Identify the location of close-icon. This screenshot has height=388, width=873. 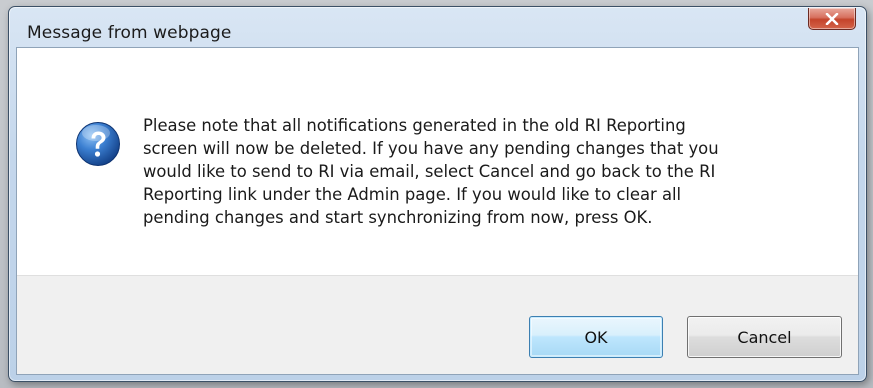
(832, 18).